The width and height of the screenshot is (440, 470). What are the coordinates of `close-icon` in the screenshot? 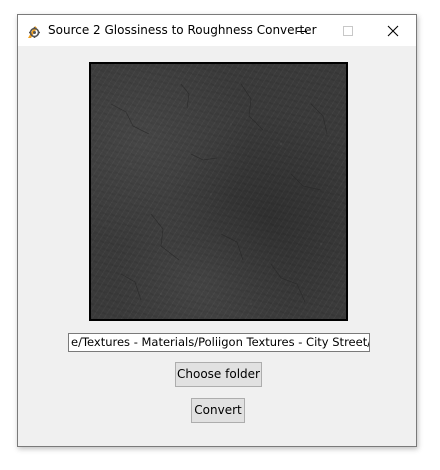 It's located at (393, 31).